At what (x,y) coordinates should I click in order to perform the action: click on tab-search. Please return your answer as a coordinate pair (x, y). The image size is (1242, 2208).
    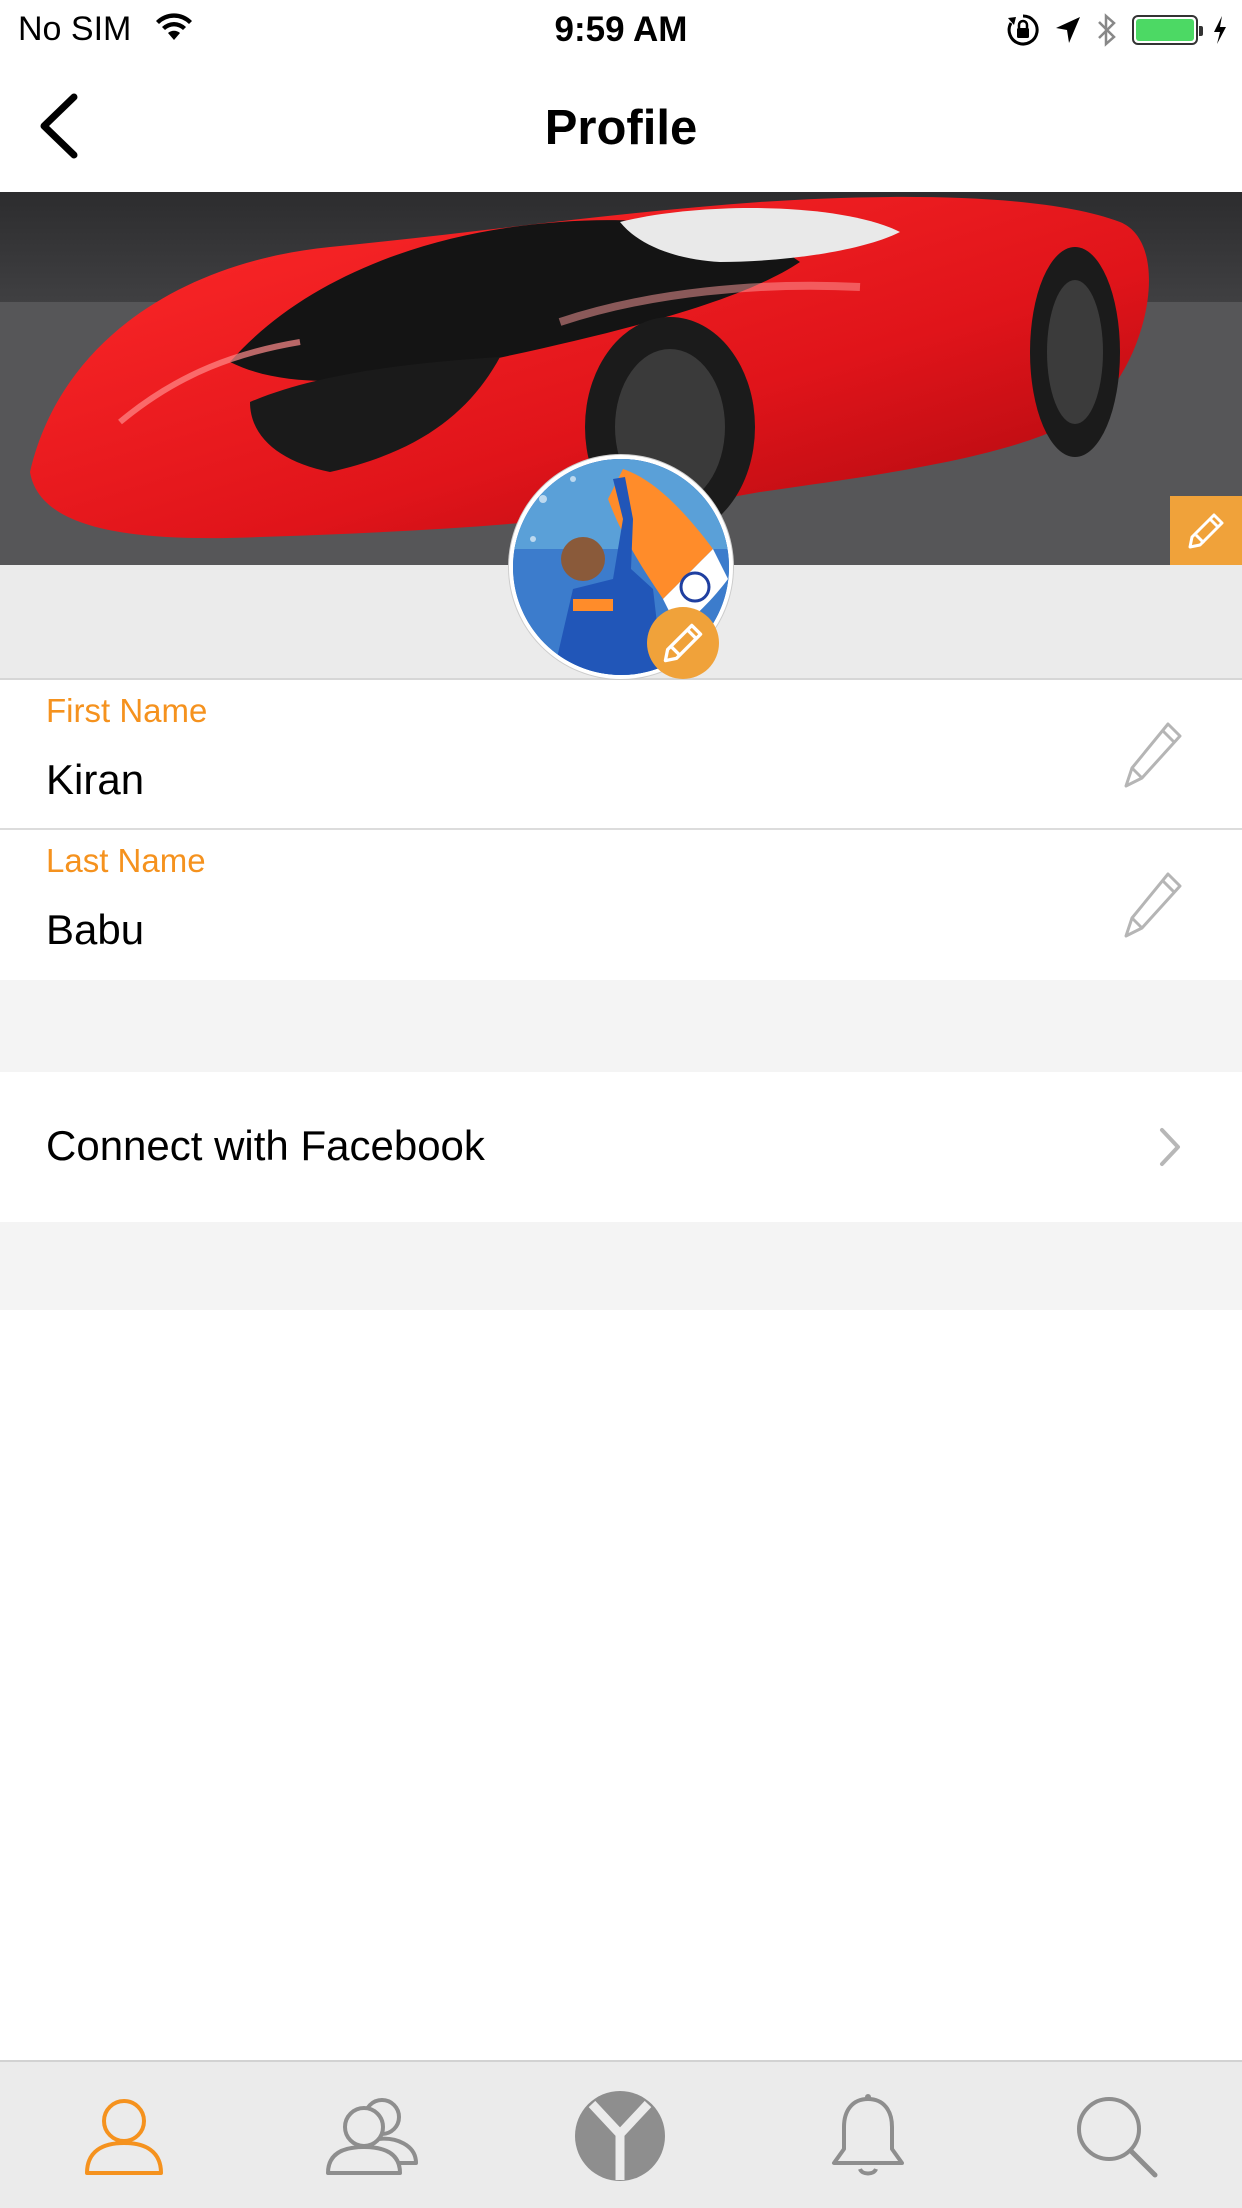
    Looking at the image, I should click on (1116, 2136).